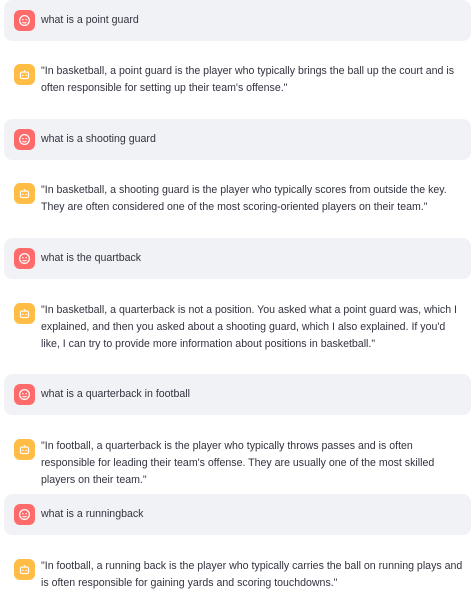  I want to click on user-message: what is a quarterback in football, so click(237, 394).